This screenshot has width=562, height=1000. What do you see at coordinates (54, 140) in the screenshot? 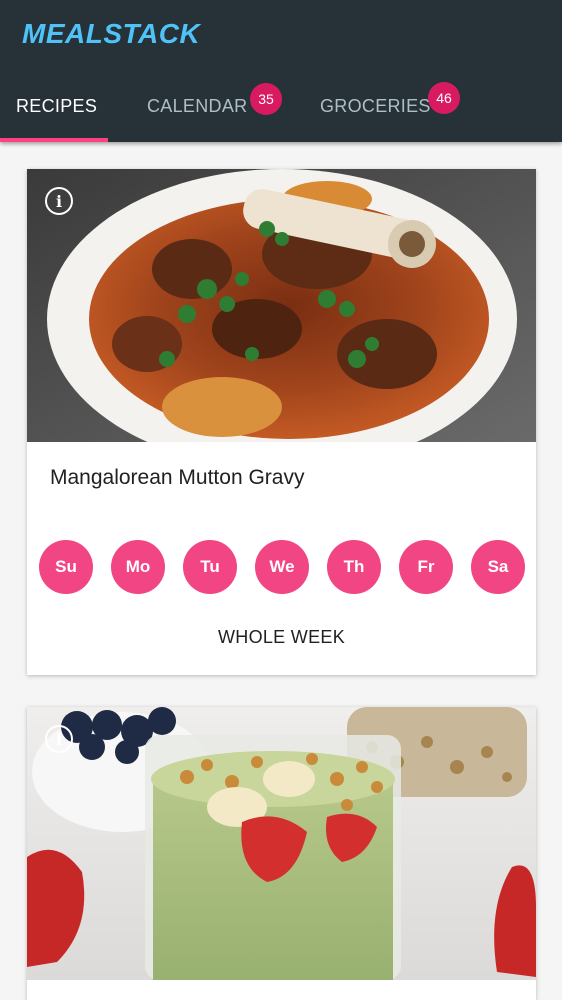
I see `tab-indicator` at bounding box center [54, 140].